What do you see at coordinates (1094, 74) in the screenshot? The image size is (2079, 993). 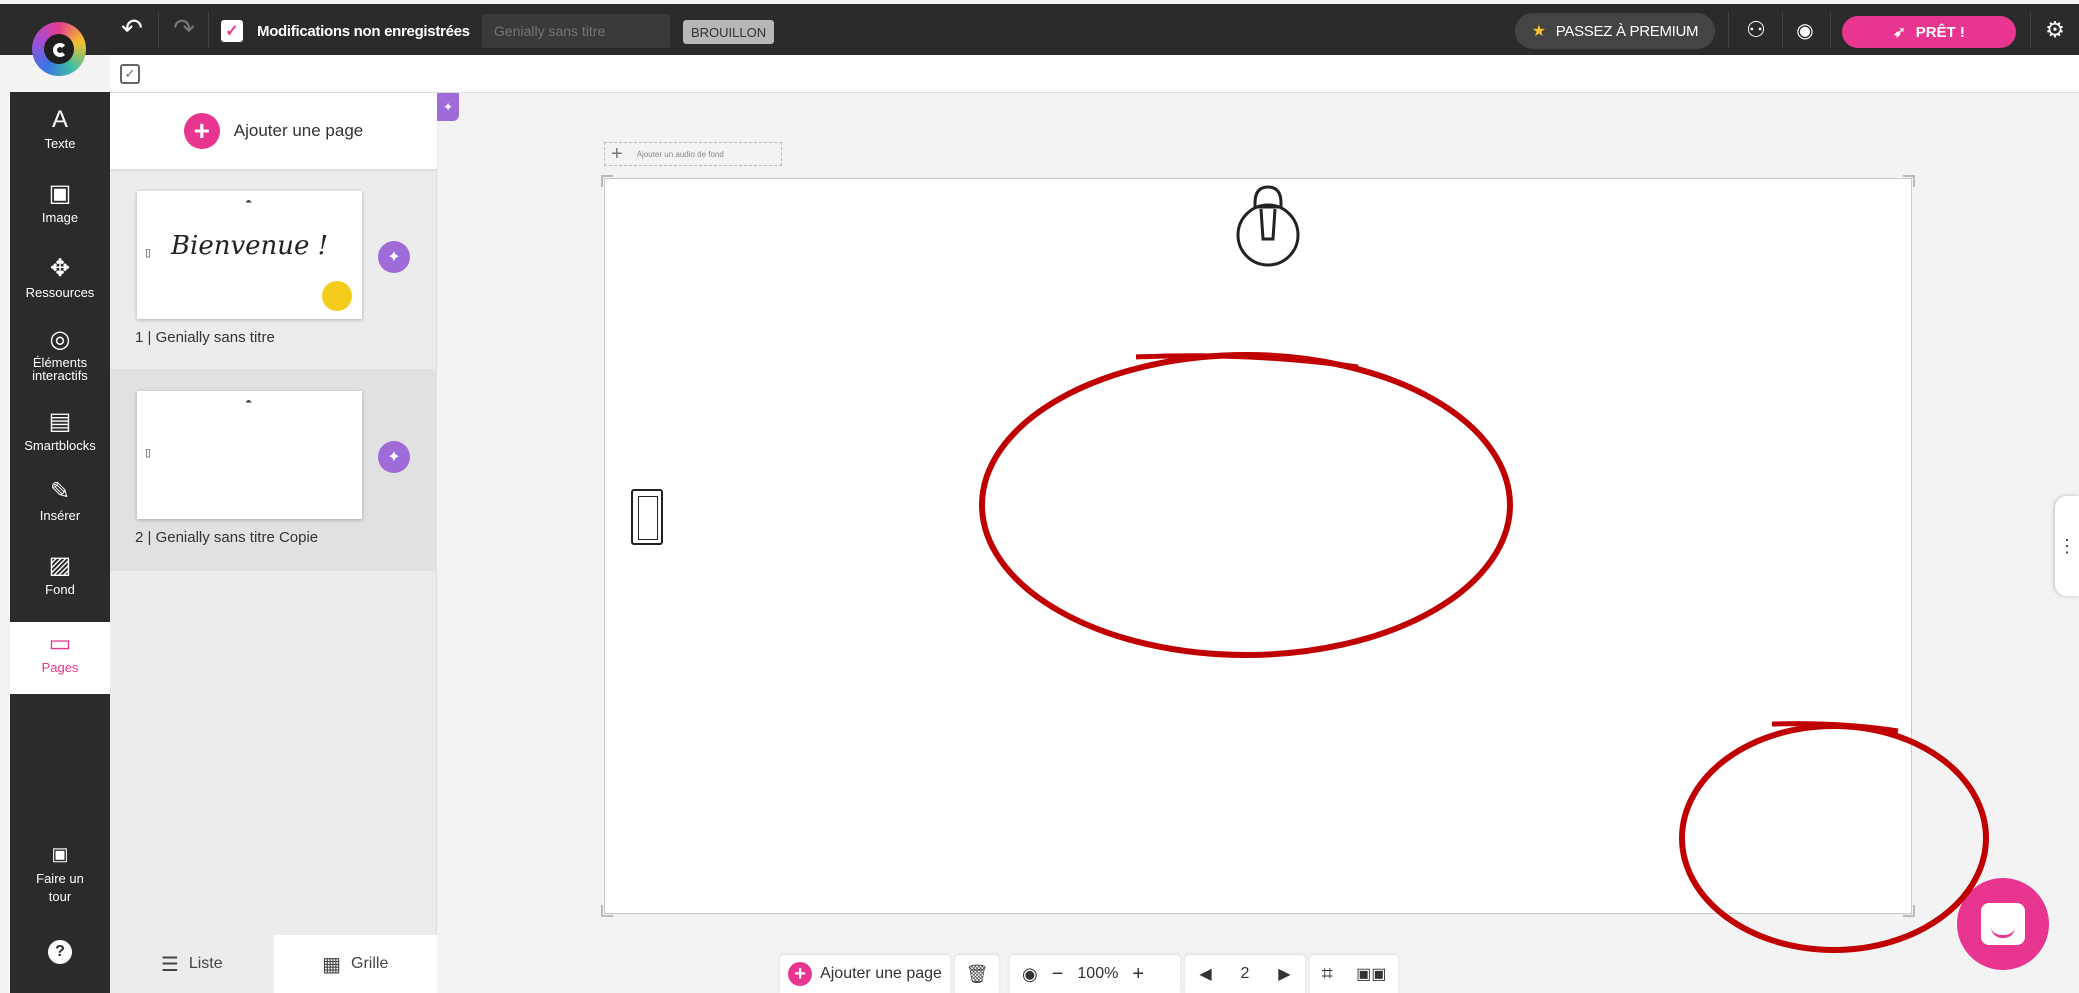 I see `sub-toolbar: ✓` at bounding box center [1094, 74].